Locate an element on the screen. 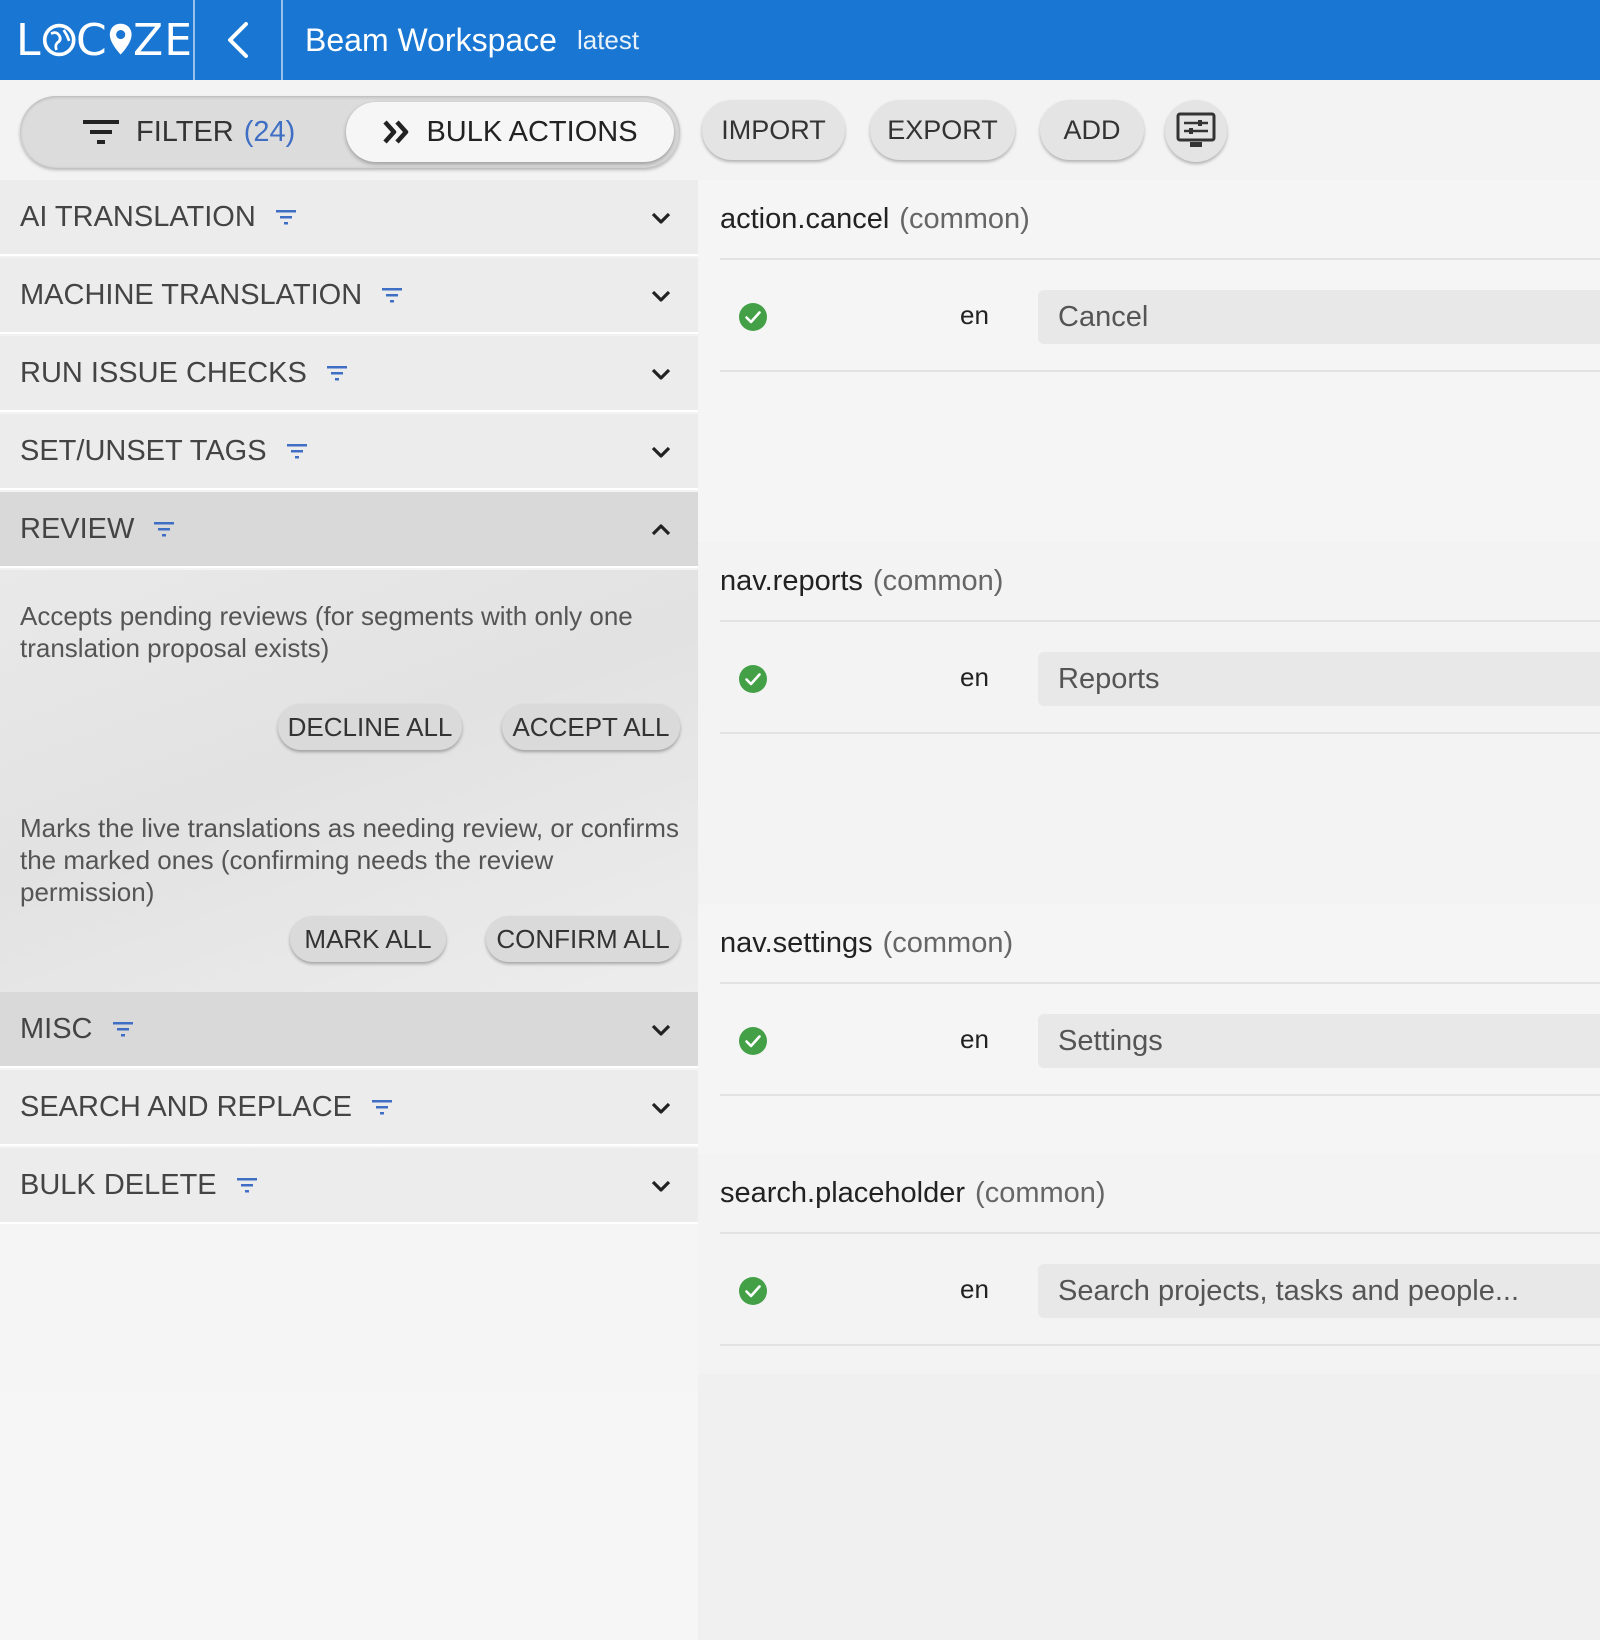 The height and width of the screenshot is (1640, 1600). section-label: BULK DELETE is located at coordinates (118, 1184).